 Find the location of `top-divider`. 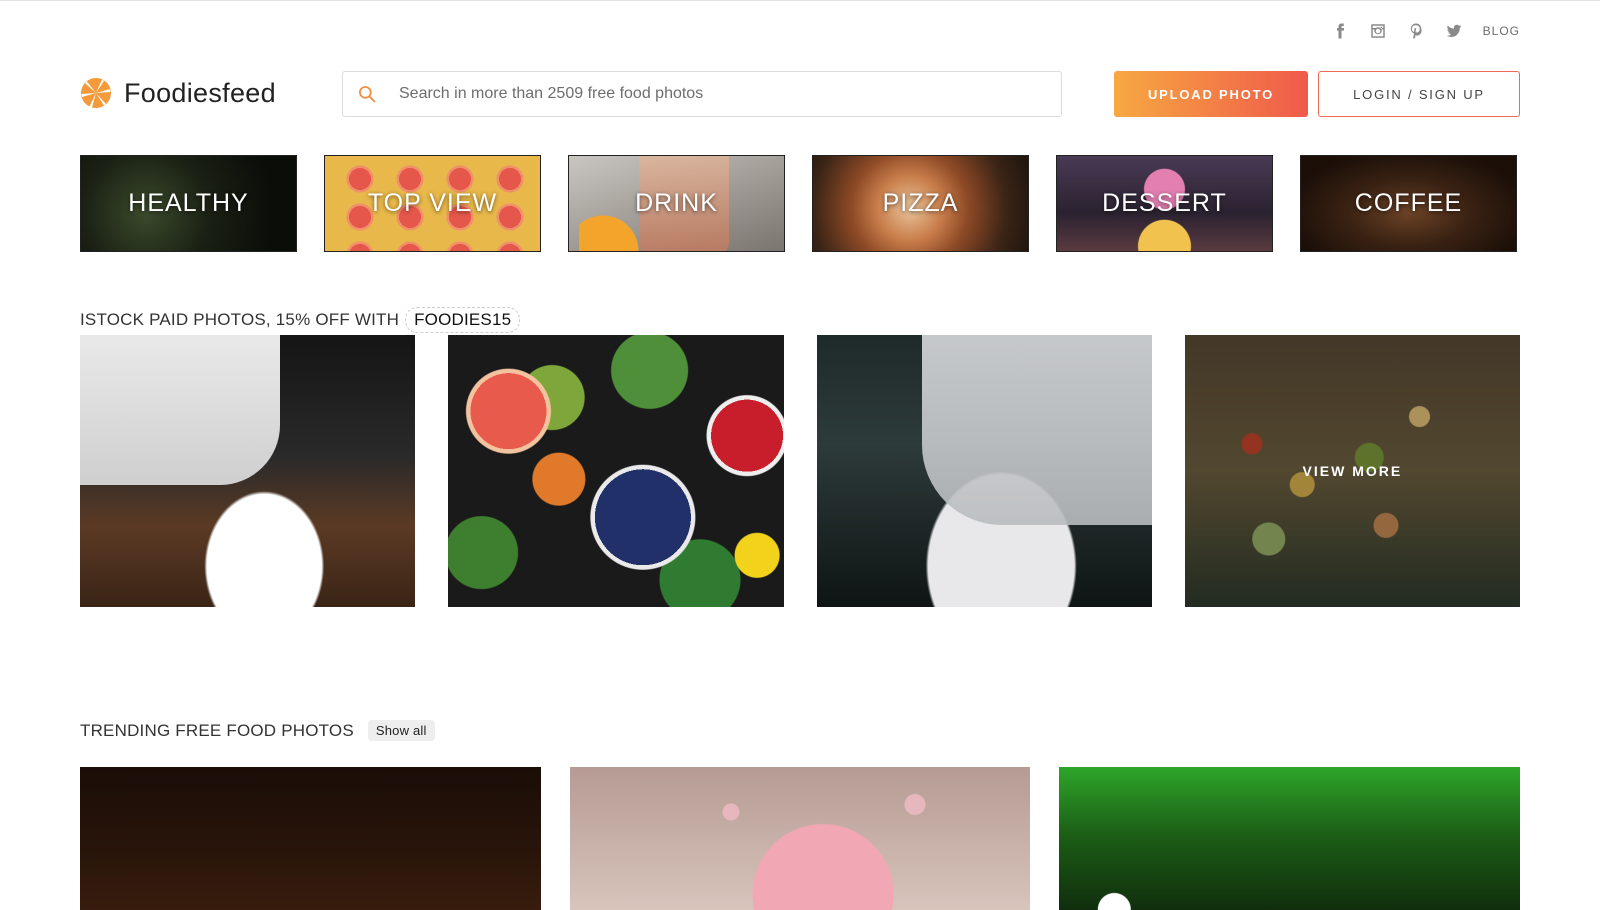

top-divider is located at coordinates (800, 0).